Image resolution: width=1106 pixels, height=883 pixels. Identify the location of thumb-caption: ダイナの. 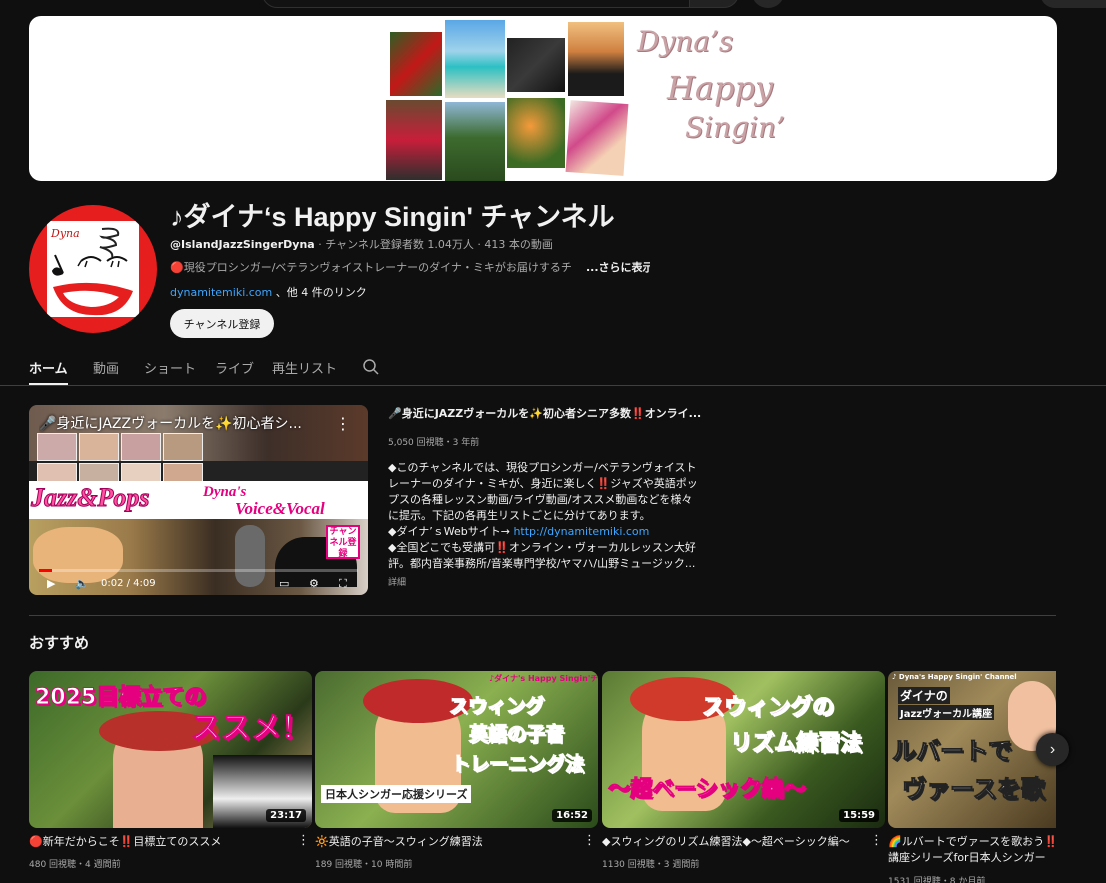
(924, 695).